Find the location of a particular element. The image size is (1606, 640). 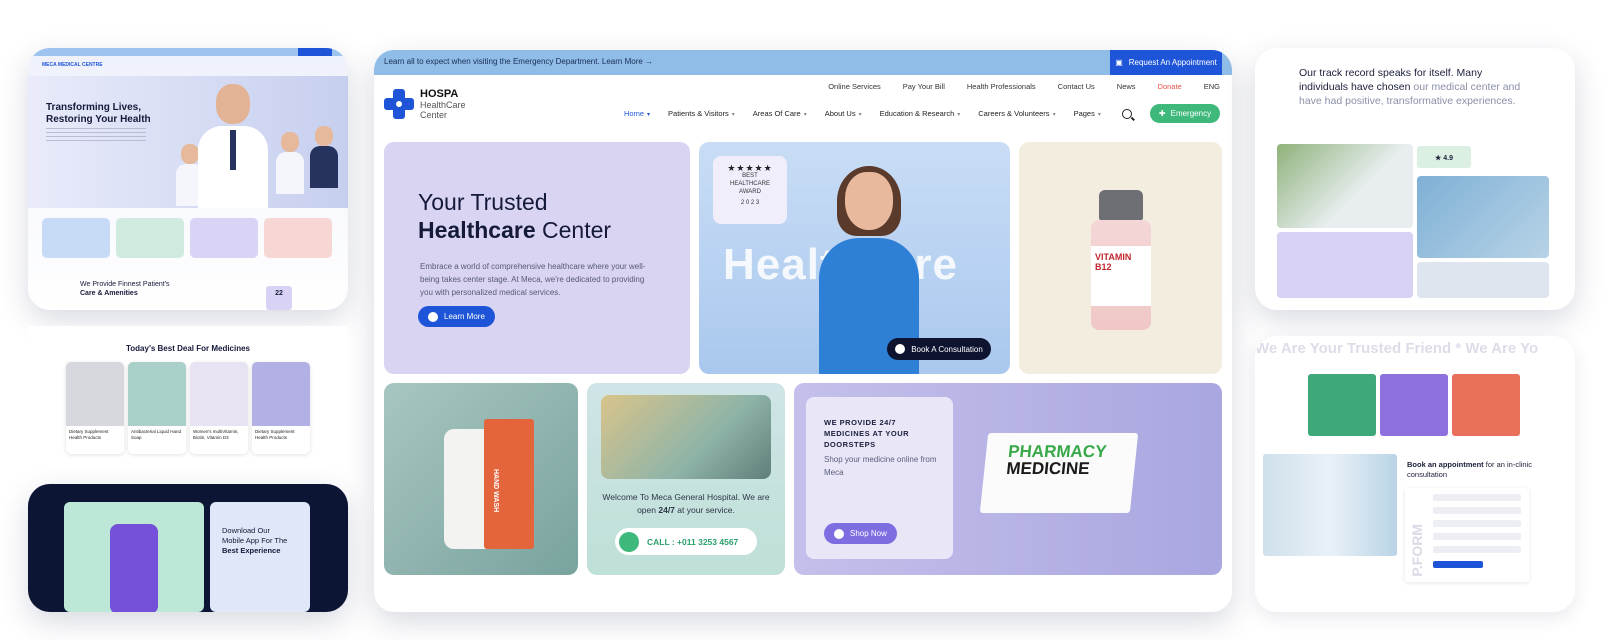

clinic-photo is located at coordinates (1345, 186).